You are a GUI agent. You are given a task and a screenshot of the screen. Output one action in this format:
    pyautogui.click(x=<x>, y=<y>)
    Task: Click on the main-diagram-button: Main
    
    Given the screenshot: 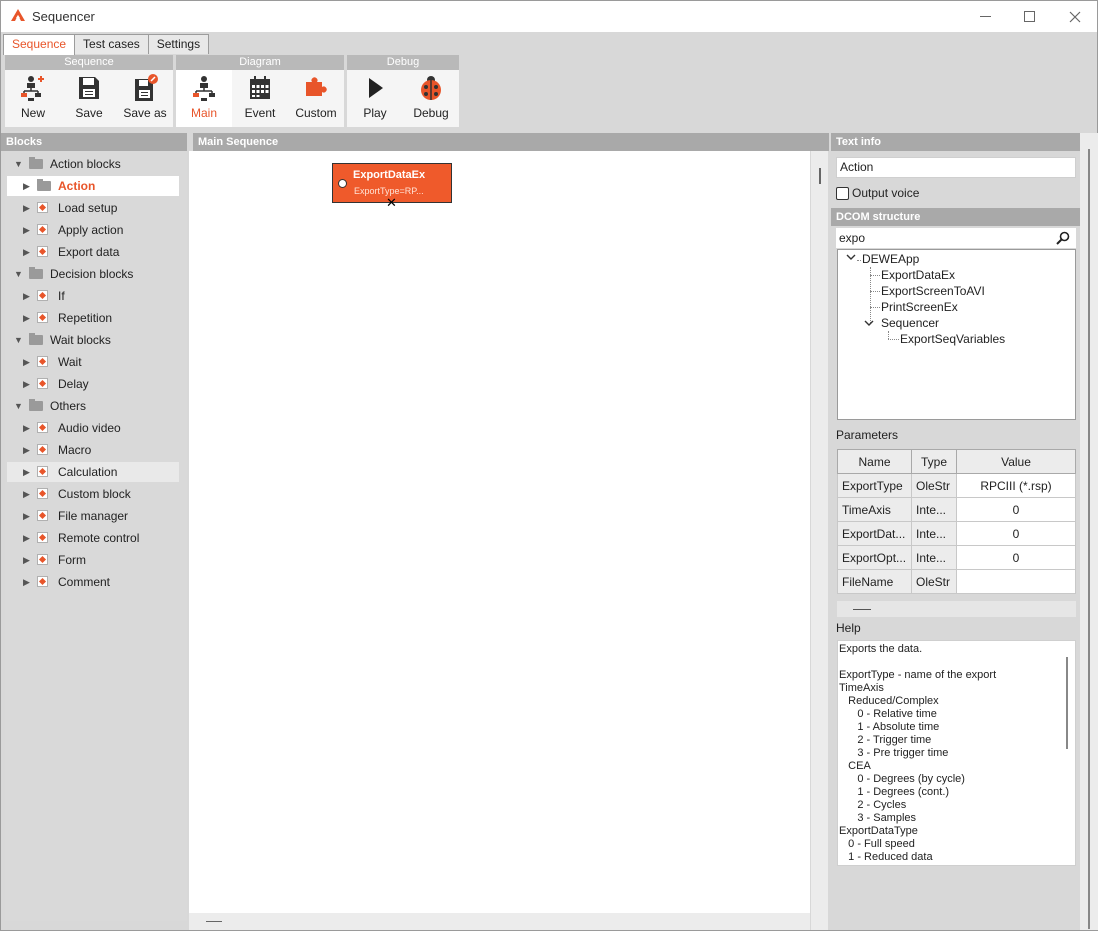 What is the action you would take?
    pyautogui.click(x=204, y=98)
    